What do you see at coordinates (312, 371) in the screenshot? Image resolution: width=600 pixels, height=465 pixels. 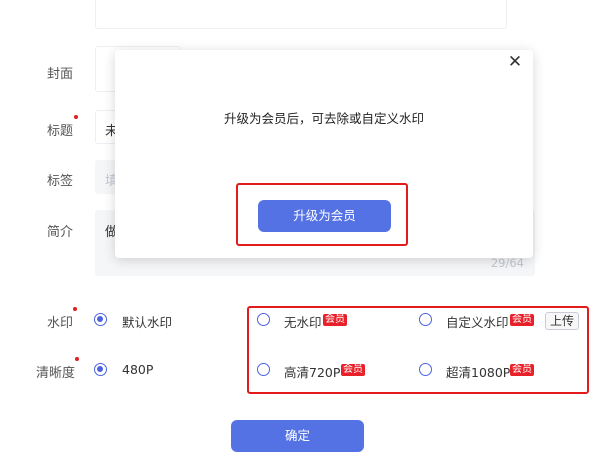 I see `resolution-720-label: 高清720P` at bounding box center [312, 371].